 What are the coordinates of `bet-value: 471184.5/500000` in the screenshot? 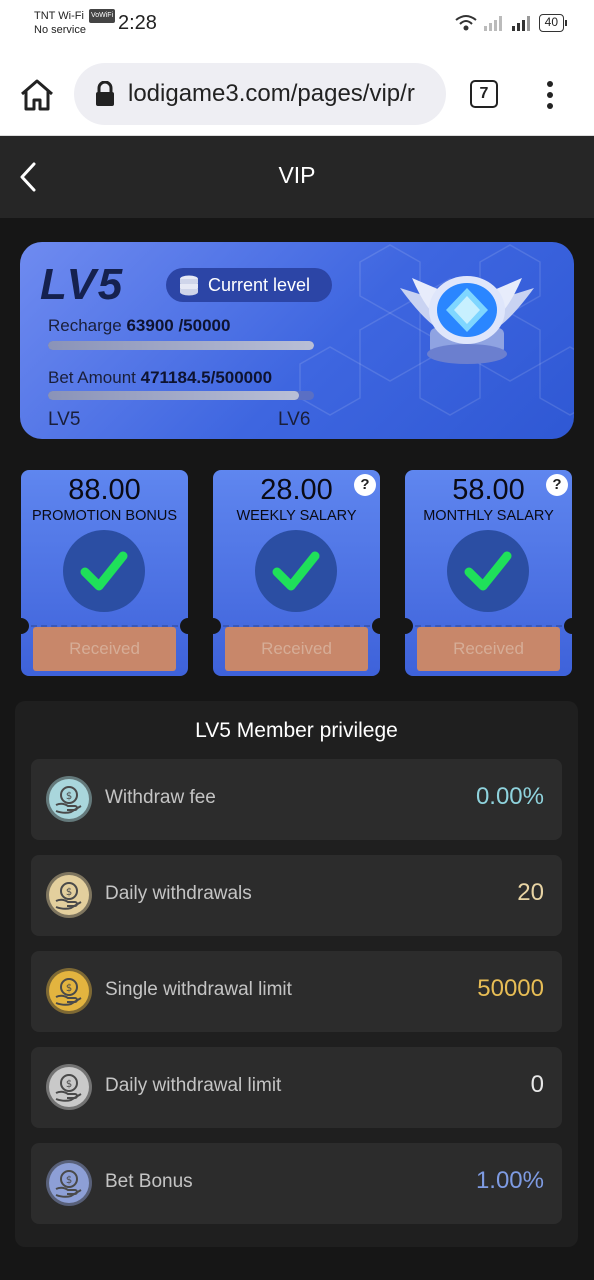 It's located at (206, 377).